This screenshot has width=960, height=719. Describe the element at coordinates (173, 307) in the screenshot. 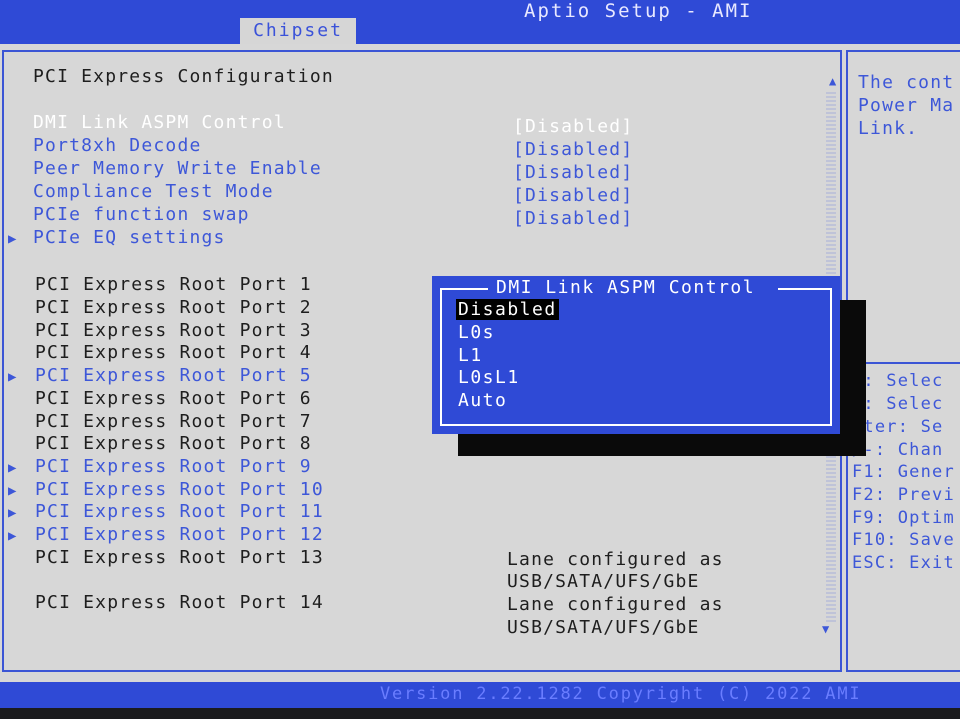

I see `root-port-2: PCI Express Root Port 2` at that location.